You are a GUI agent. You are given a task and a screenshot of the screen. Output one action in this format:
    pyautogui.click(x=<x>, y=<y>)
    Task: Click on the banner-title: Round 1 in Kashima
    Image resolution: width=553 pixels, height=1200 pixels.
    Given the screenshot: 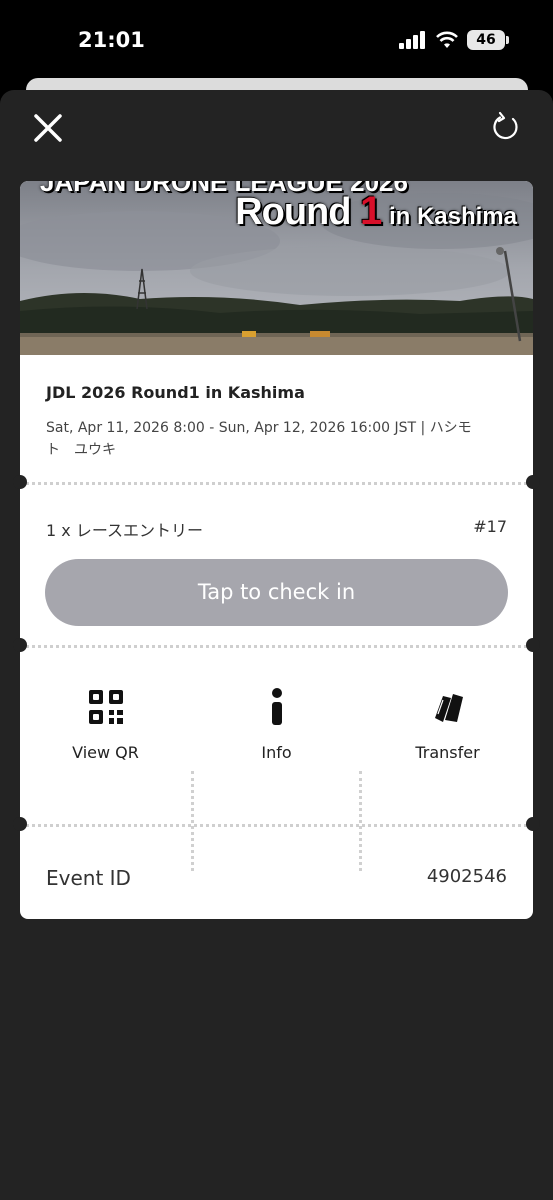 What is the action you would take?
    pyautogui.click(x=376, y=211)
    